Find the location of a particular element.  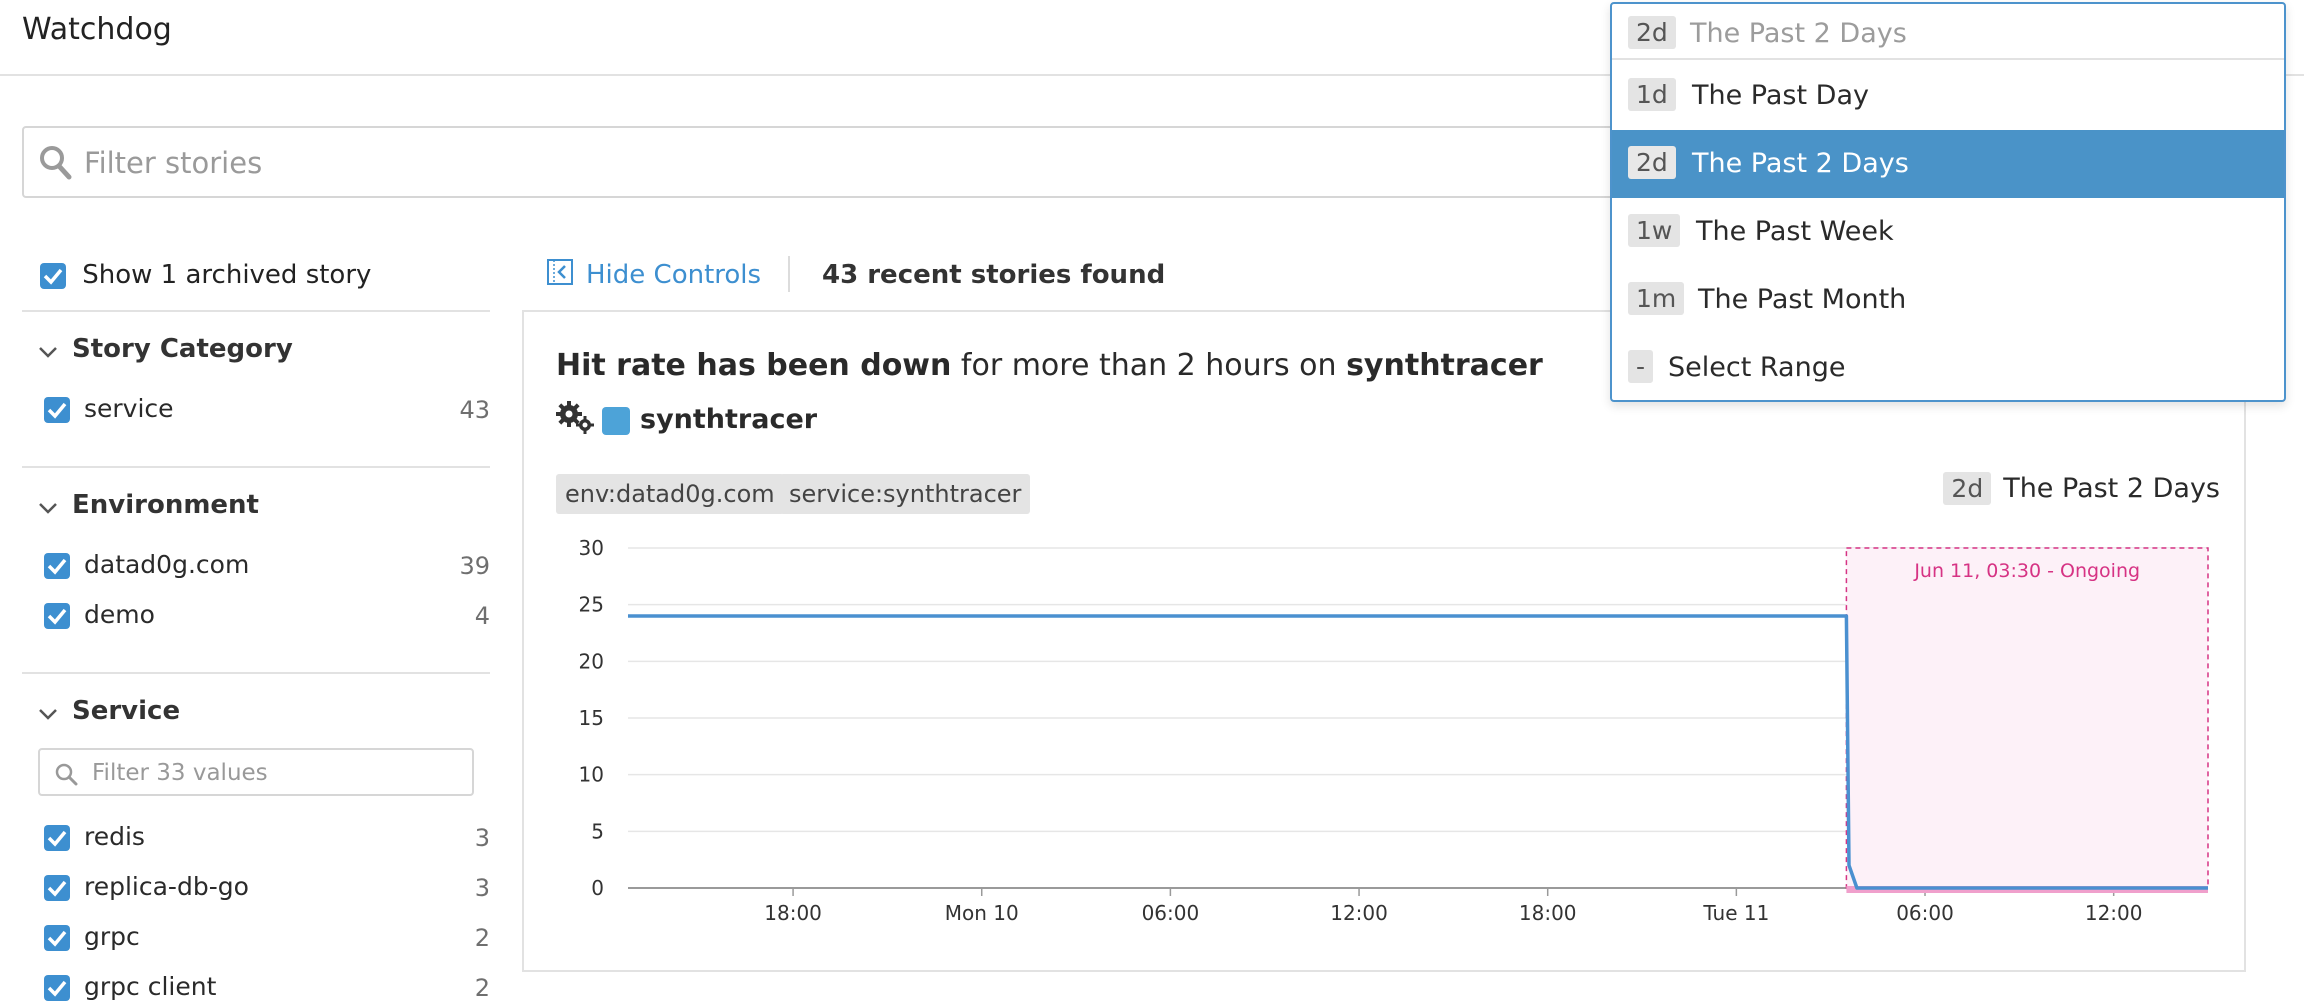

option-label: The Past Week is located at coordinates (1795, 231).